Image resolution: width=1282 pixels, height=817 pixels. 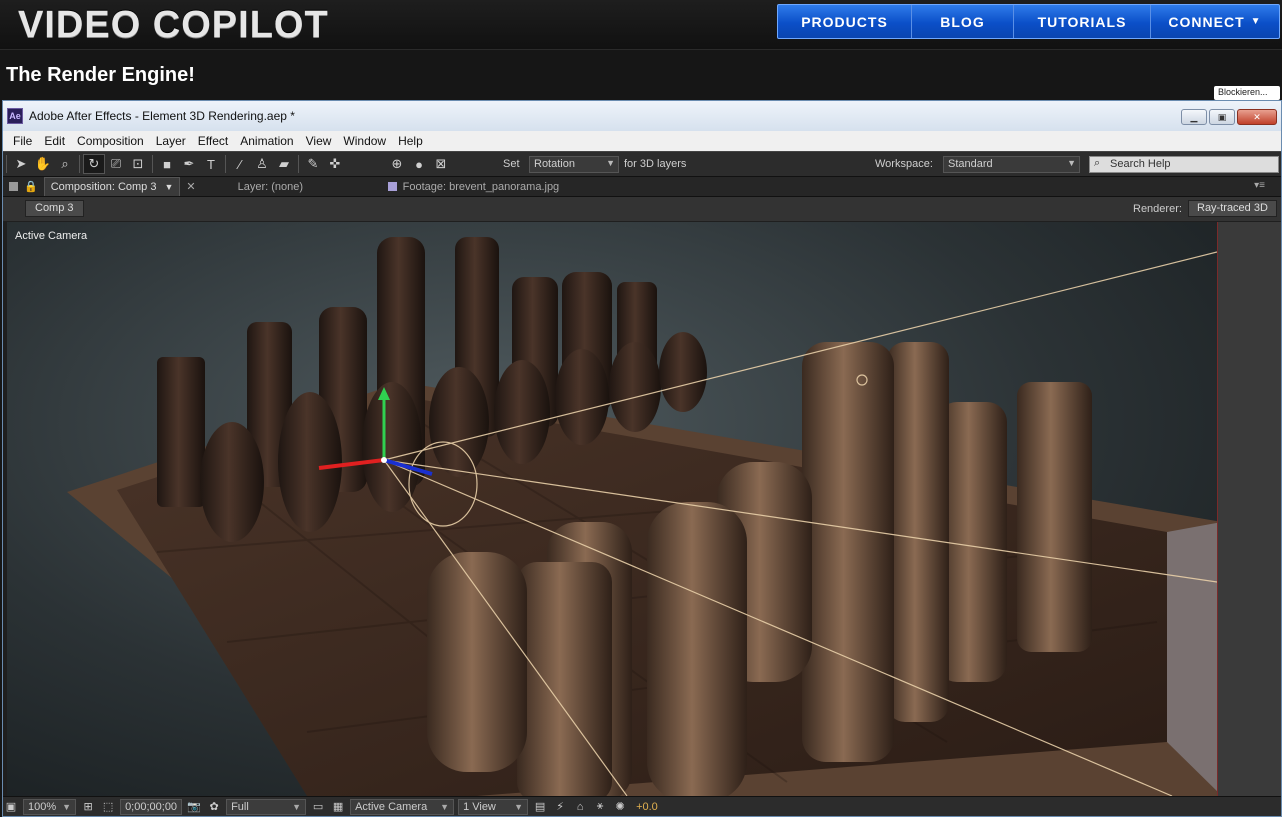 I want to click on page-title: The Render Engine!, so click(x=100, y=75).